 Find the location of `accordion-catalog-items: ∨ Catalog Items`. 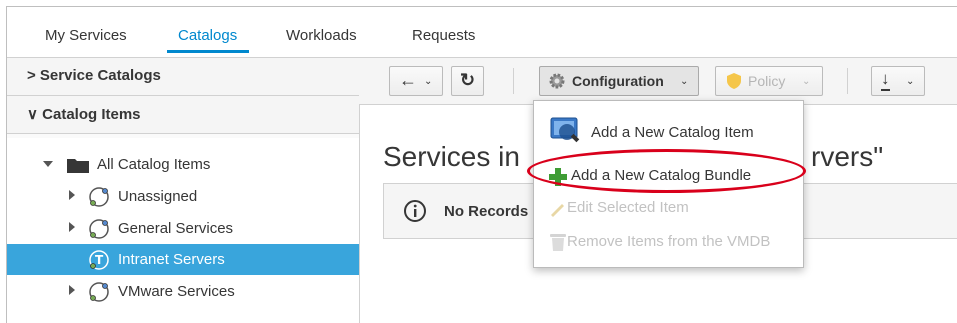

accordion-catalog-items: ∨ Catalog Items is located at coordinates (183, 115).